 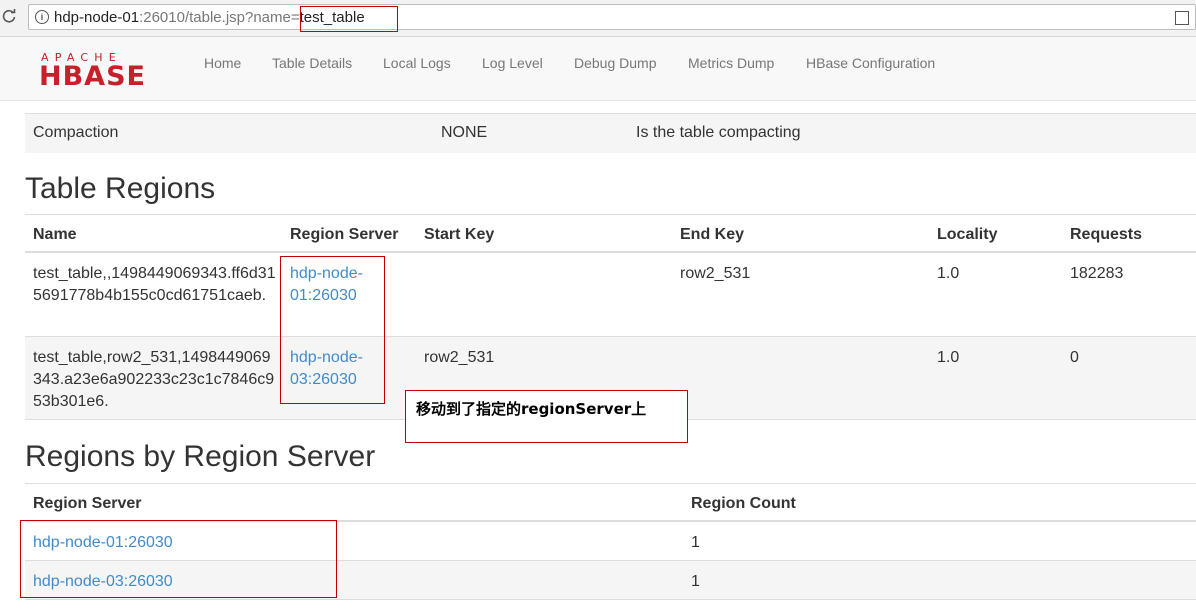 I want to click on hbase-logo: APACHE HBASE, so click(x=107, y=69).